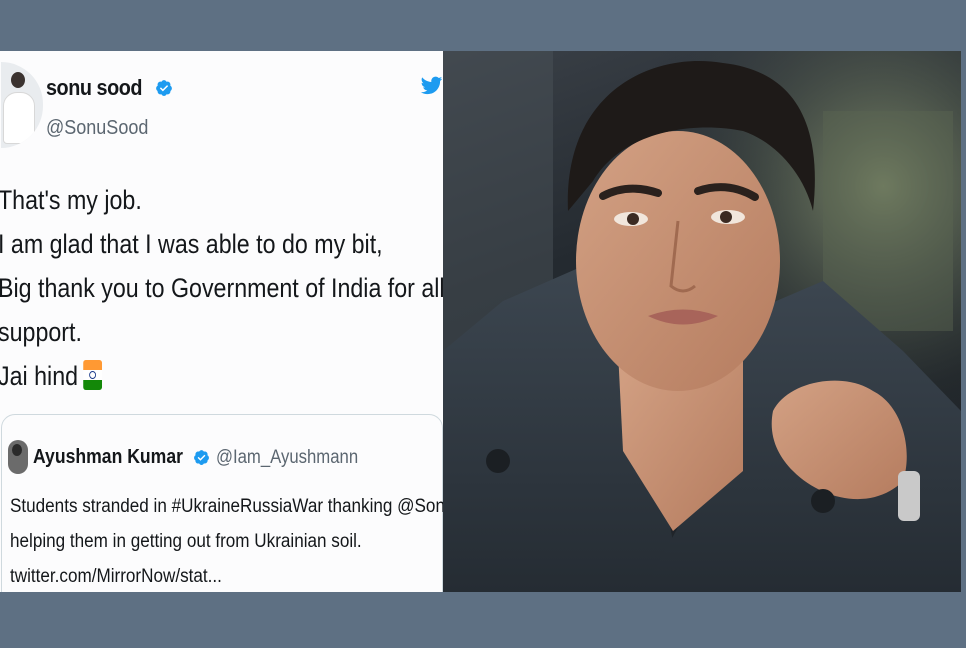 The height and width of the screenshot is (648, 966). Describe the element at coordinates (93, 375) in the screenshot. I see `india-flag-icon` at that location.